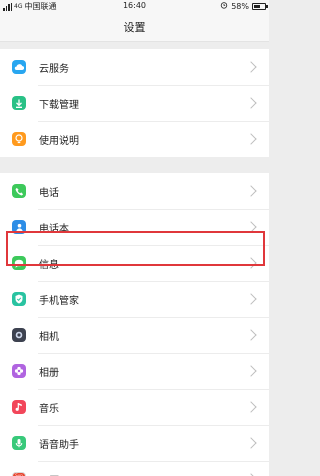 This screenshot has height=476, width=320. What do you see at coordinates (134, 468) in the screenshot?
I see `settings-item-calendar: Sun30 日历` at bounding box center [134, 468].